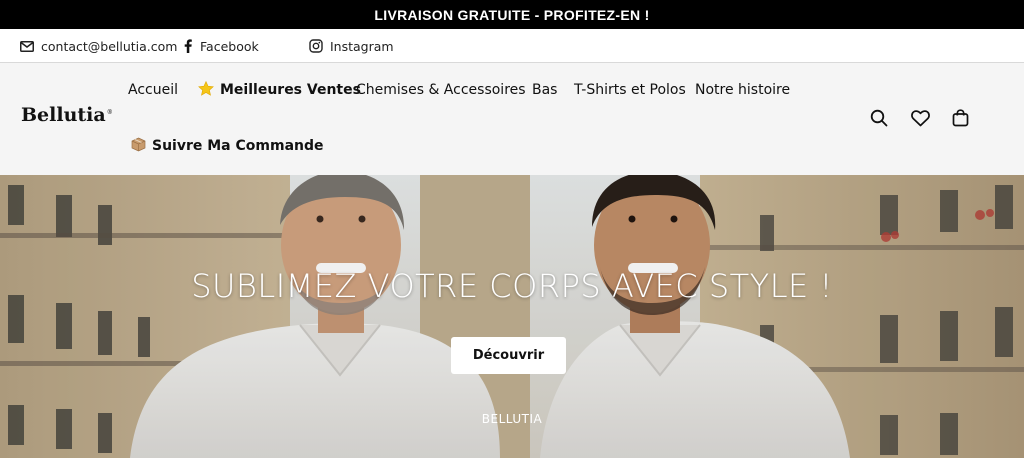 This screenshot has height=458, width=1024. Describe the element at coordinates (879, 118) in the screenshot. I see `search-icon` at that location.